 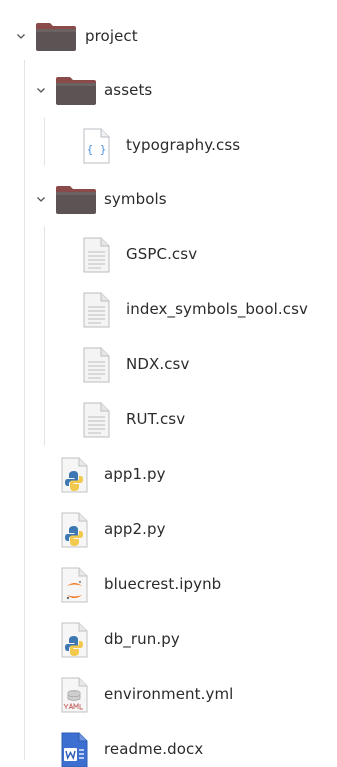 I want to click on tree-item-app2-py: app2.py, so click(x=168, y=529).